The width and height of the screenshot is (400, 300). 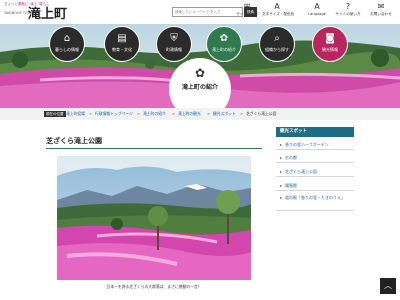 I want to click on language-icon: A, so click(x=317, y=6).